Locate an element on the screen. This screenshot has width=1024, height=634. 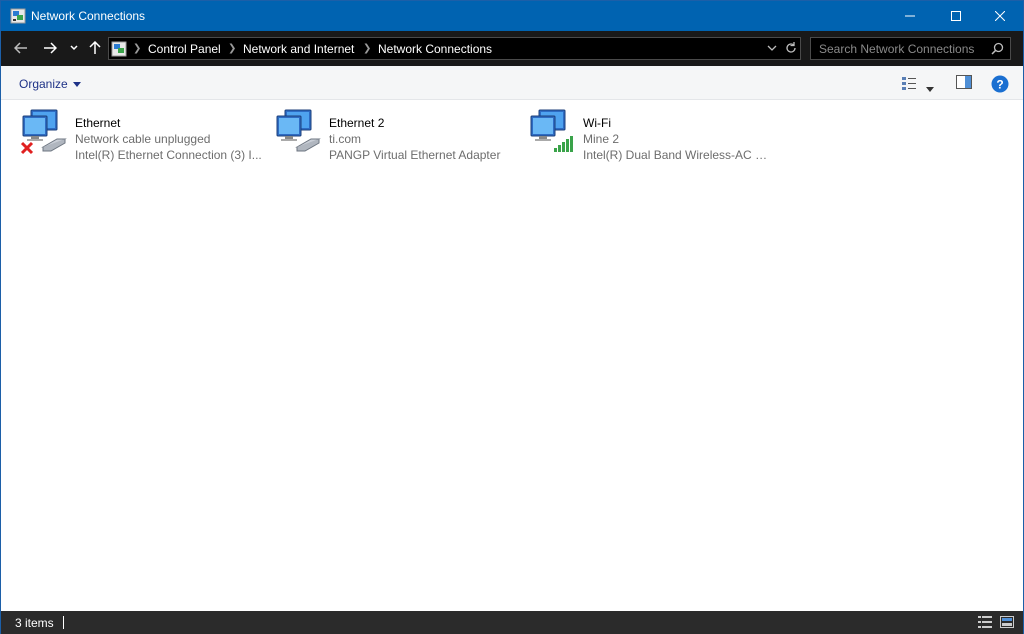
breadcrumb-network-and-internet: Network and Internet is located at coordinates (298, 49).